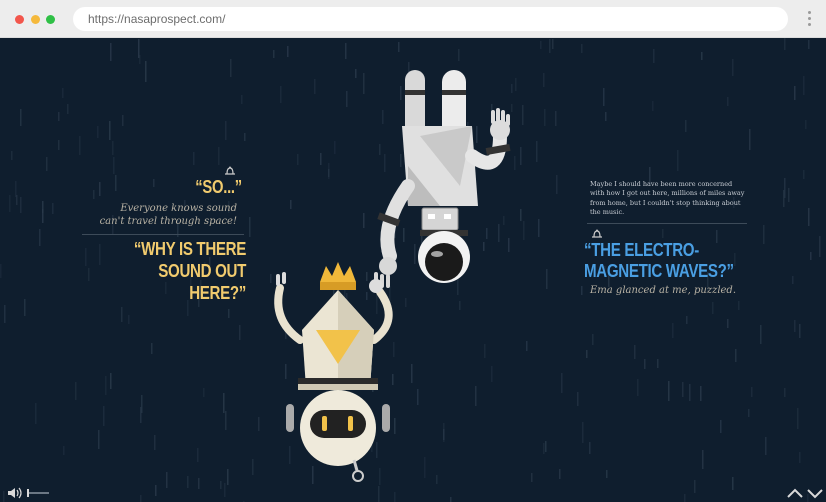 Image resolution: width=826 pixels, height=502 pixels. What do you see at coordinates (805, 493) in the screenshot?
I see `story-navigation` at bounding box center [805, 493].